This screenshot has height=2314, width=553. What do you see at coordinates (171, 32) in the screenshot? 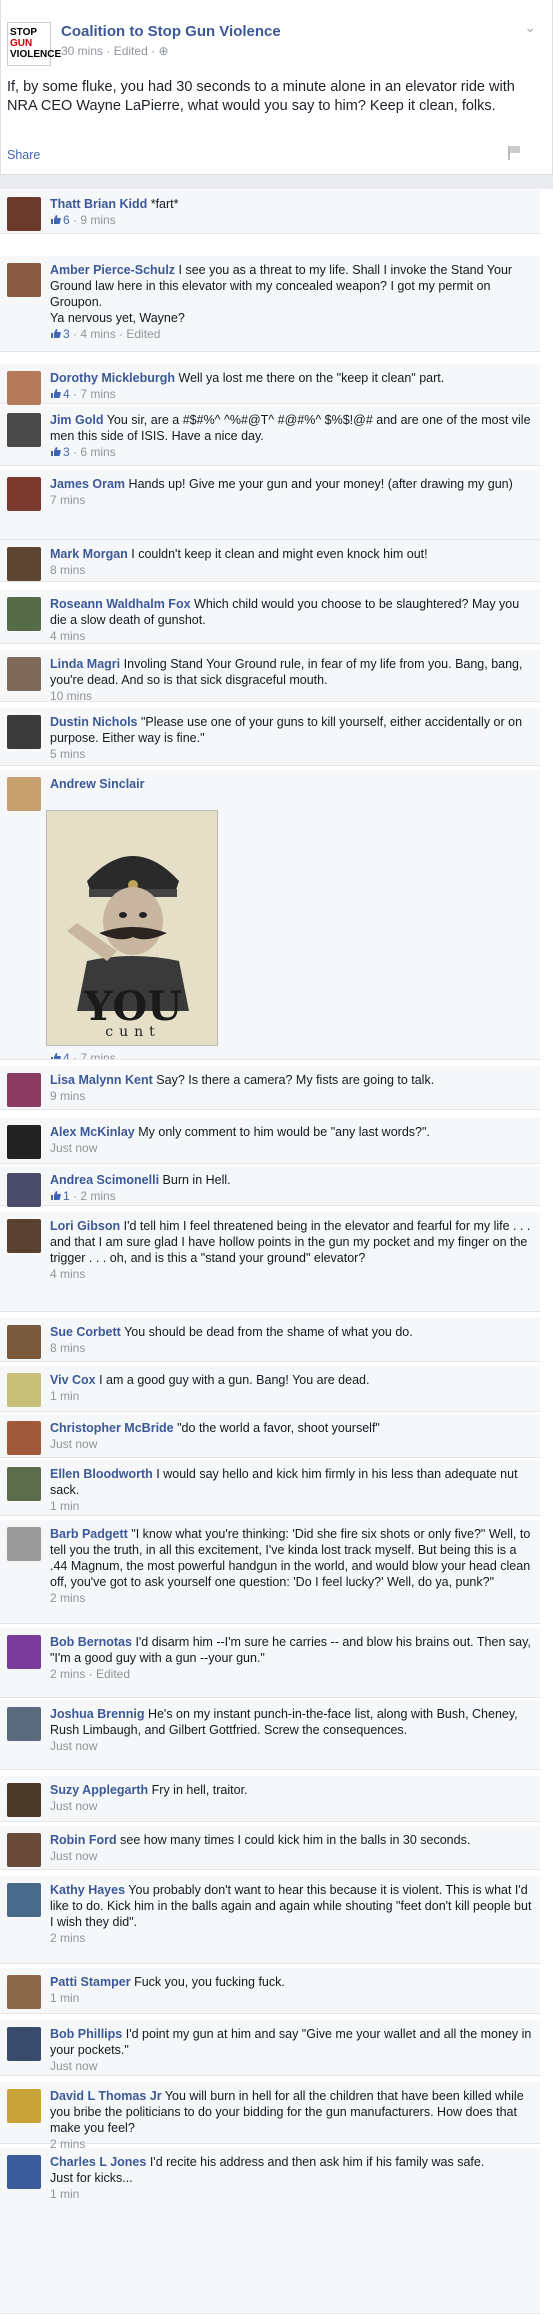
I see `page-name-link: Coalition to Stop Gun Violence` at bounding box center [171, 32].